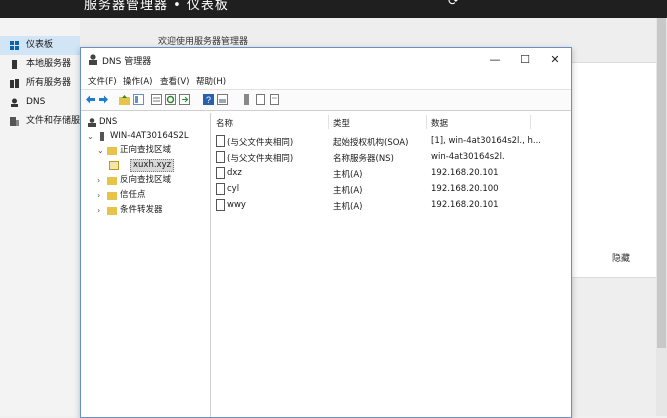 The image size is (667, 418). I want to click on menu-bar: 文件(F) 操作(A) 查看(V) 帮助(H), so click(326, 80).